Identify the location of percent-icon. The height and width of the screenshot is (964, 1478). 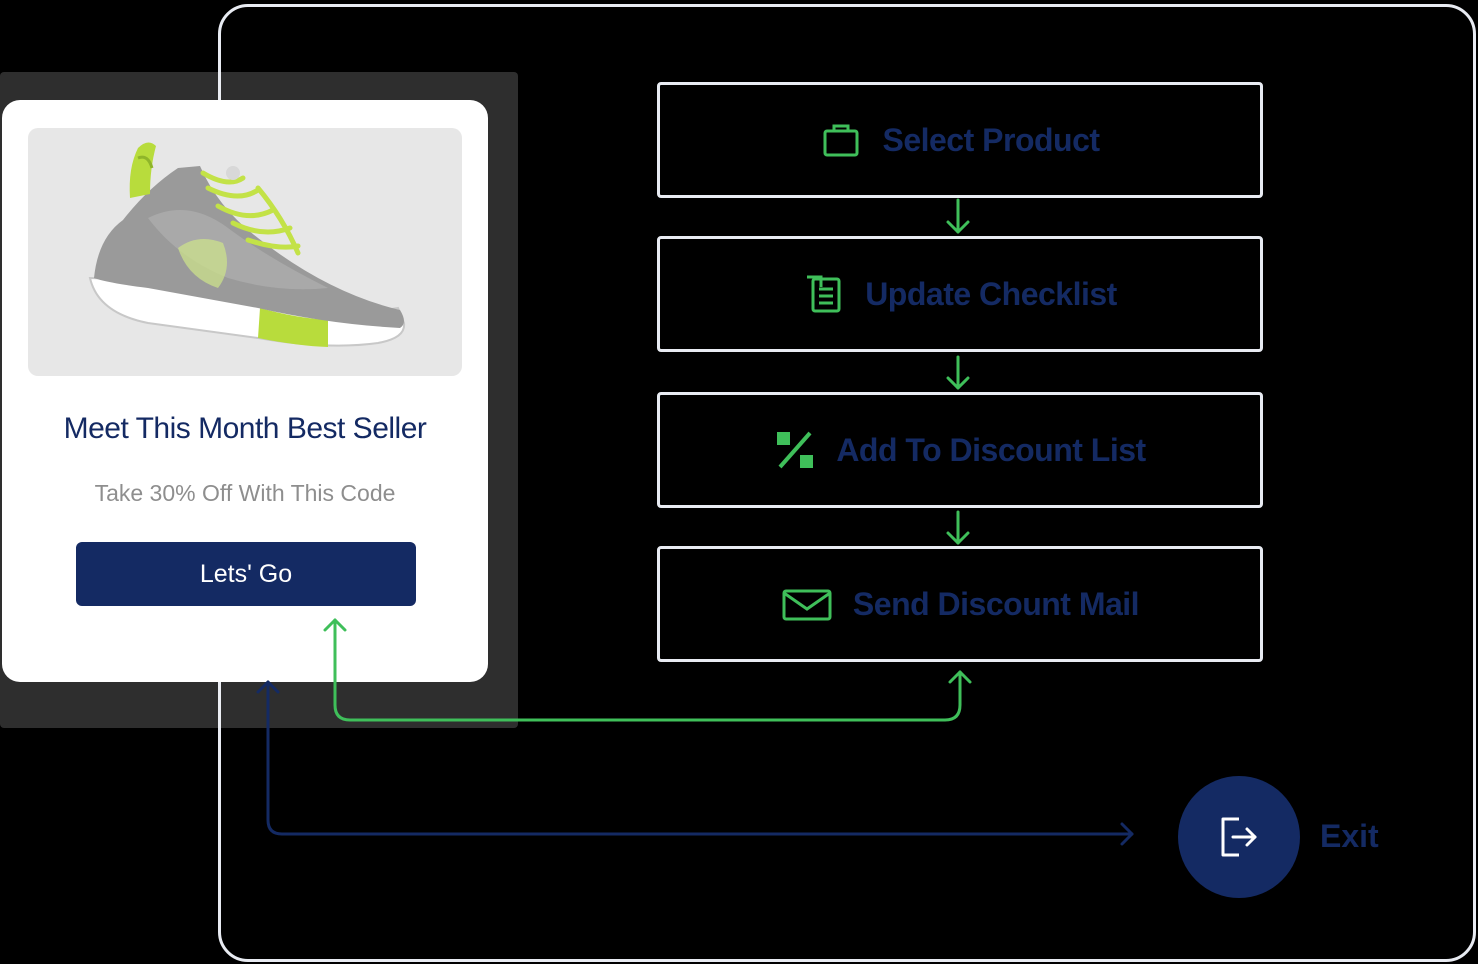
(795, 450).